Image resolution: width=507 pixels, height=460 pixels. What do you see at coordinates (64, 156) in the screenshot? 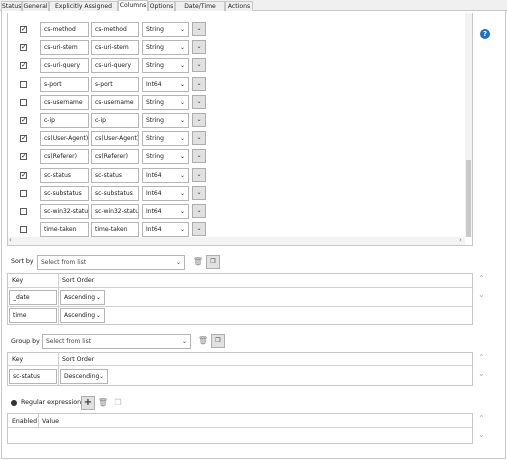
I see `column-field-input: cs(Referer)` at bounding box center [64, 156].